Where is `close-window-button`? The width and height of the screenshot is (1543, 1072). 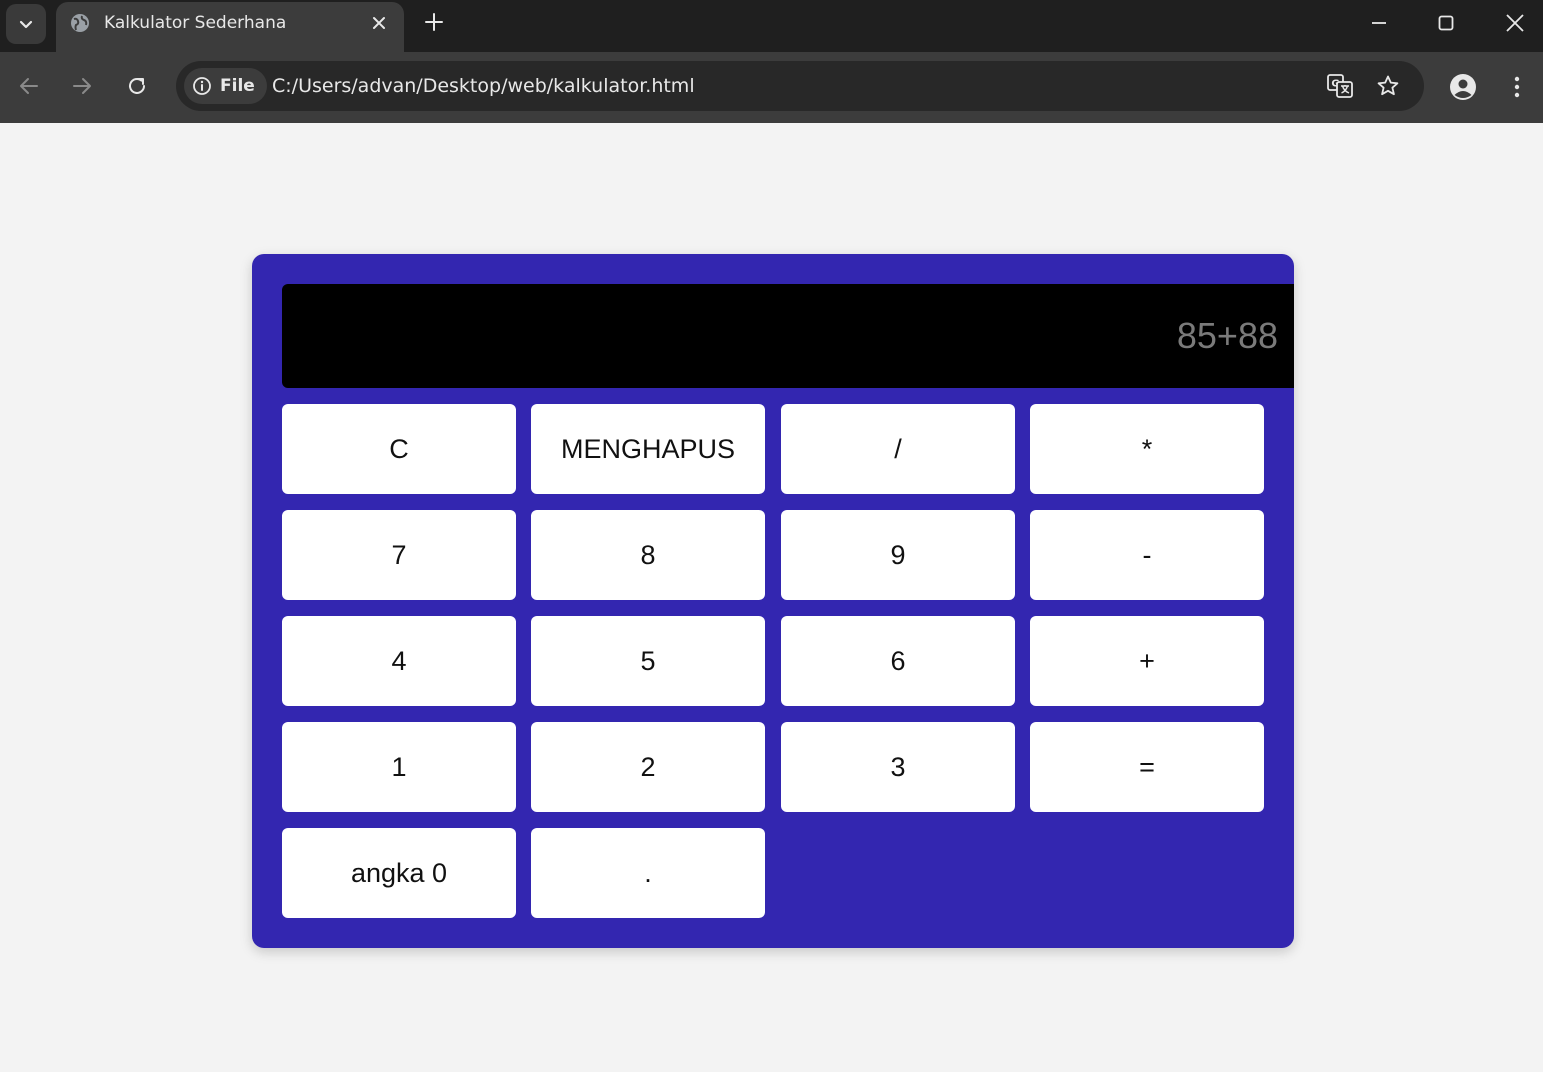 close-window-button is located at coordinates (1515, 23).